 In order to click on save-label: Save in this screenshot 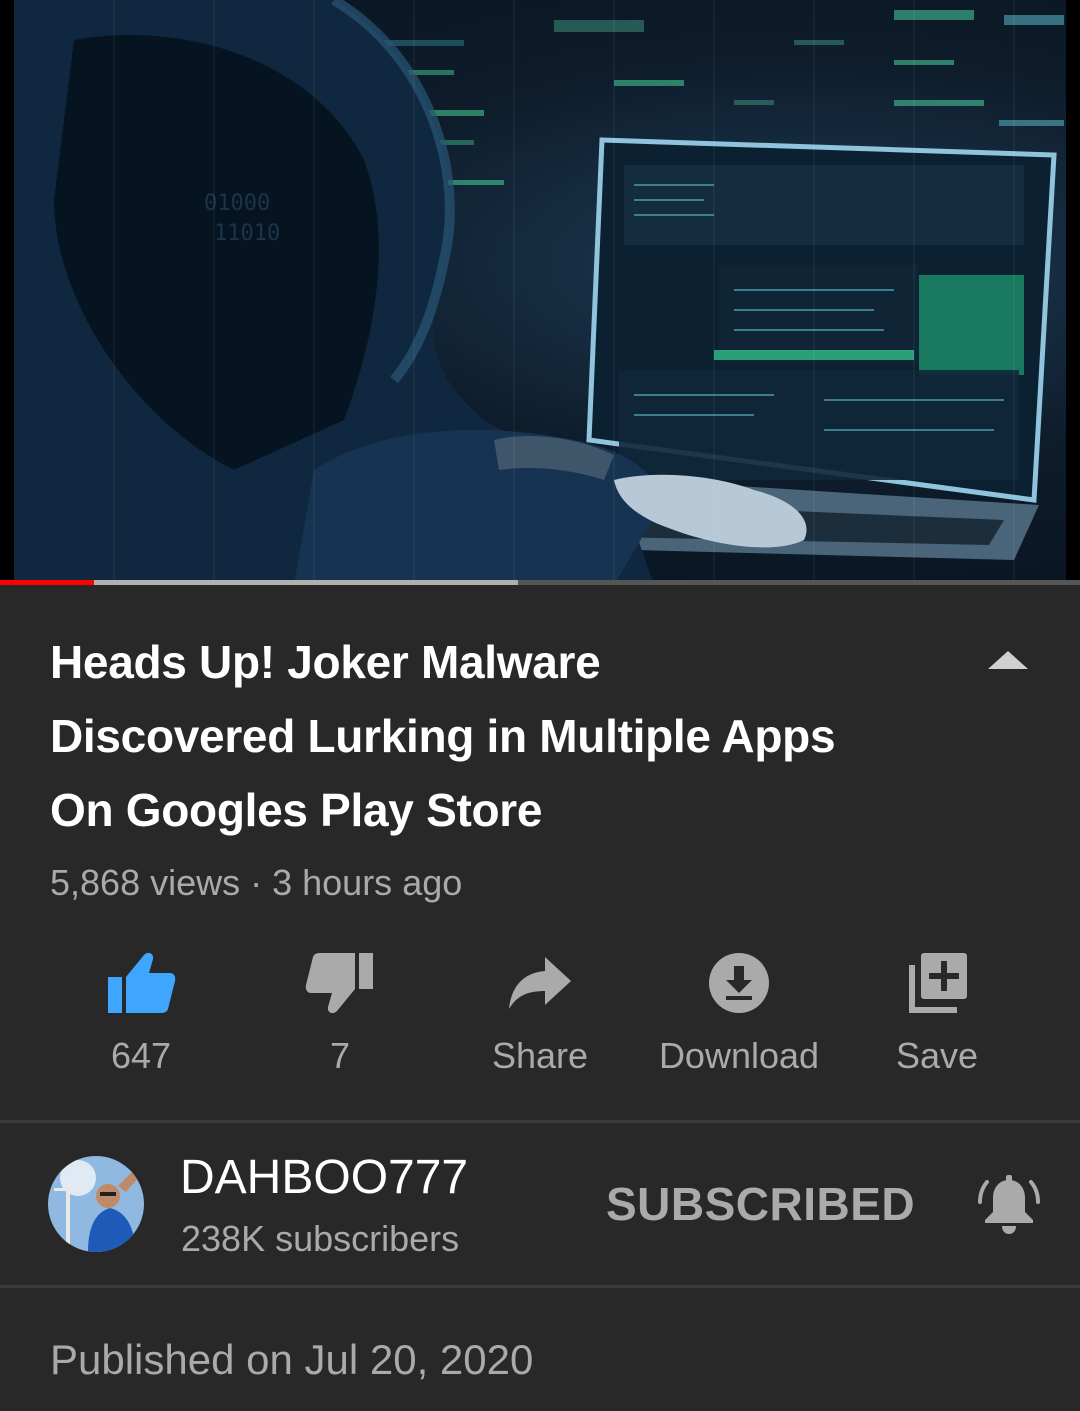, I will do `click(937, 1055)`.